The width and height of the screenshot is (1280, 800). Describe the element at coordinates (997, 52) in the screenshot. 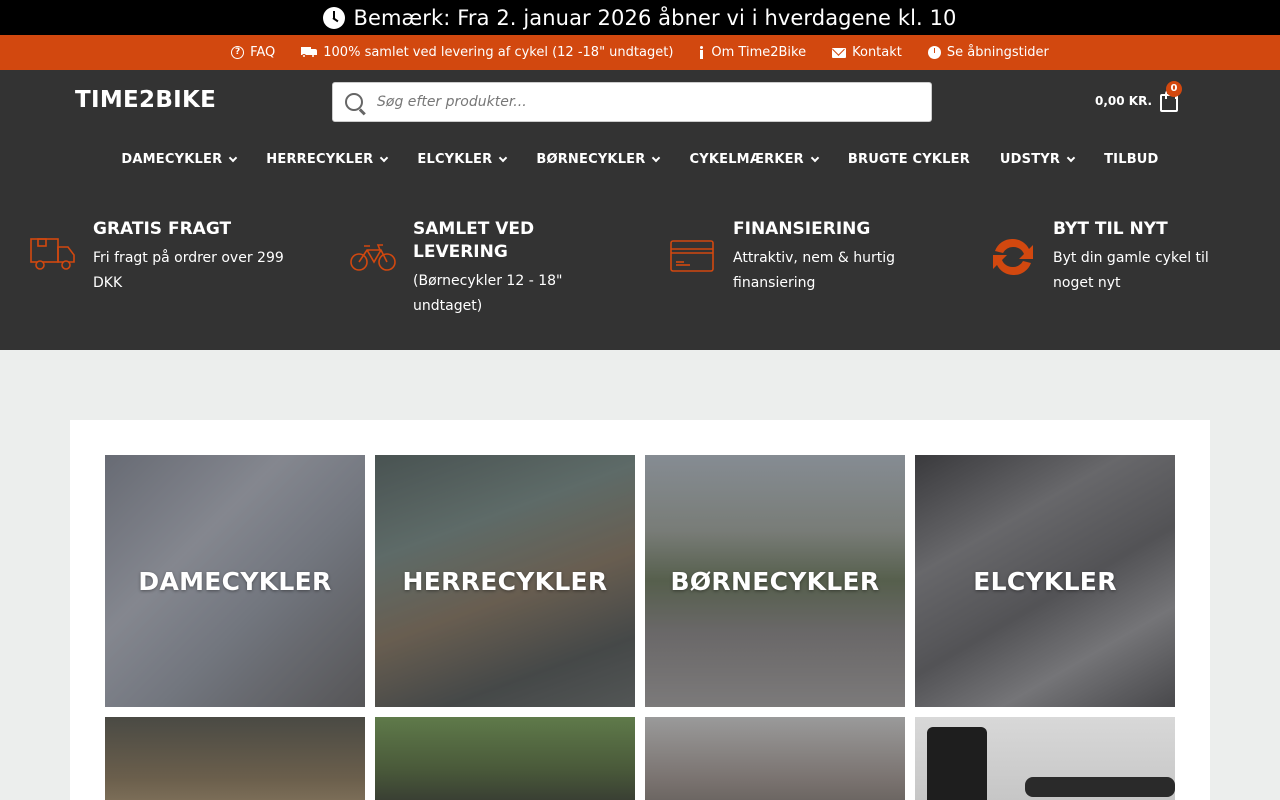

I see `opening-hours-label: Se åbningstider` at that location.